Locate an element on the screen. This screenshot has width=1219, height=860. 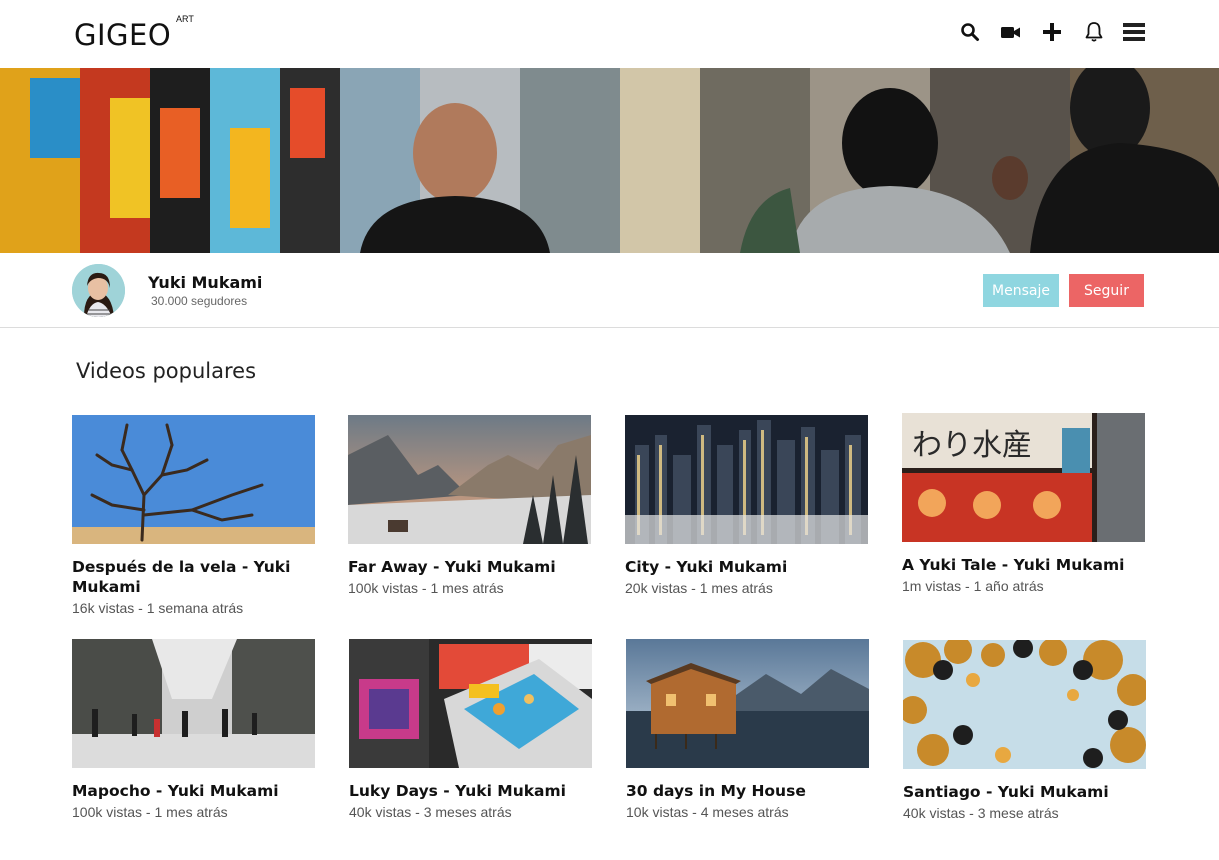
video-meta: 10k vistas - 4 meses atrás is located at coordinates (707, 812).